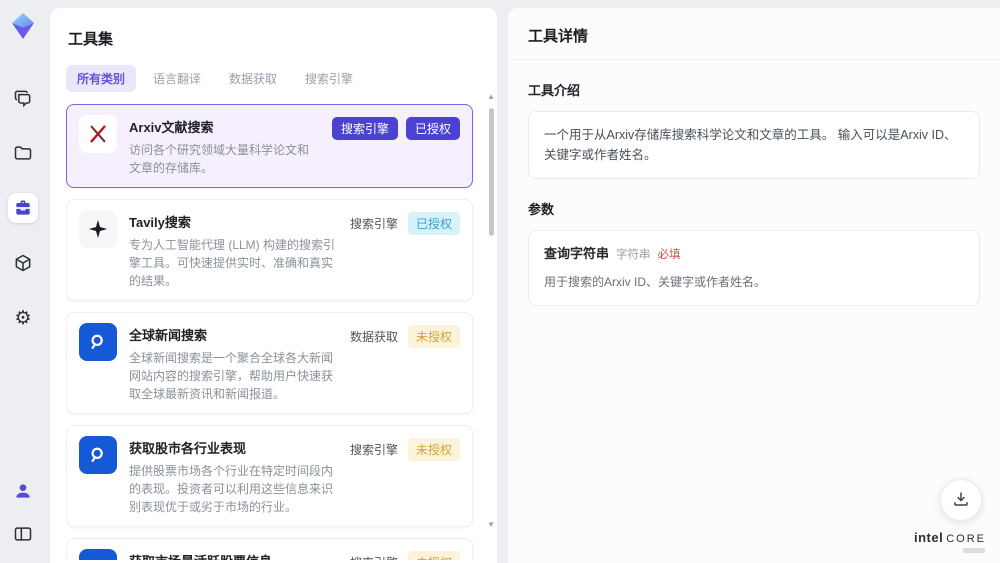 The height and width of the screenshot is (563, 1000). I want to click on category-badge: 数据获取, so click(373, 337).